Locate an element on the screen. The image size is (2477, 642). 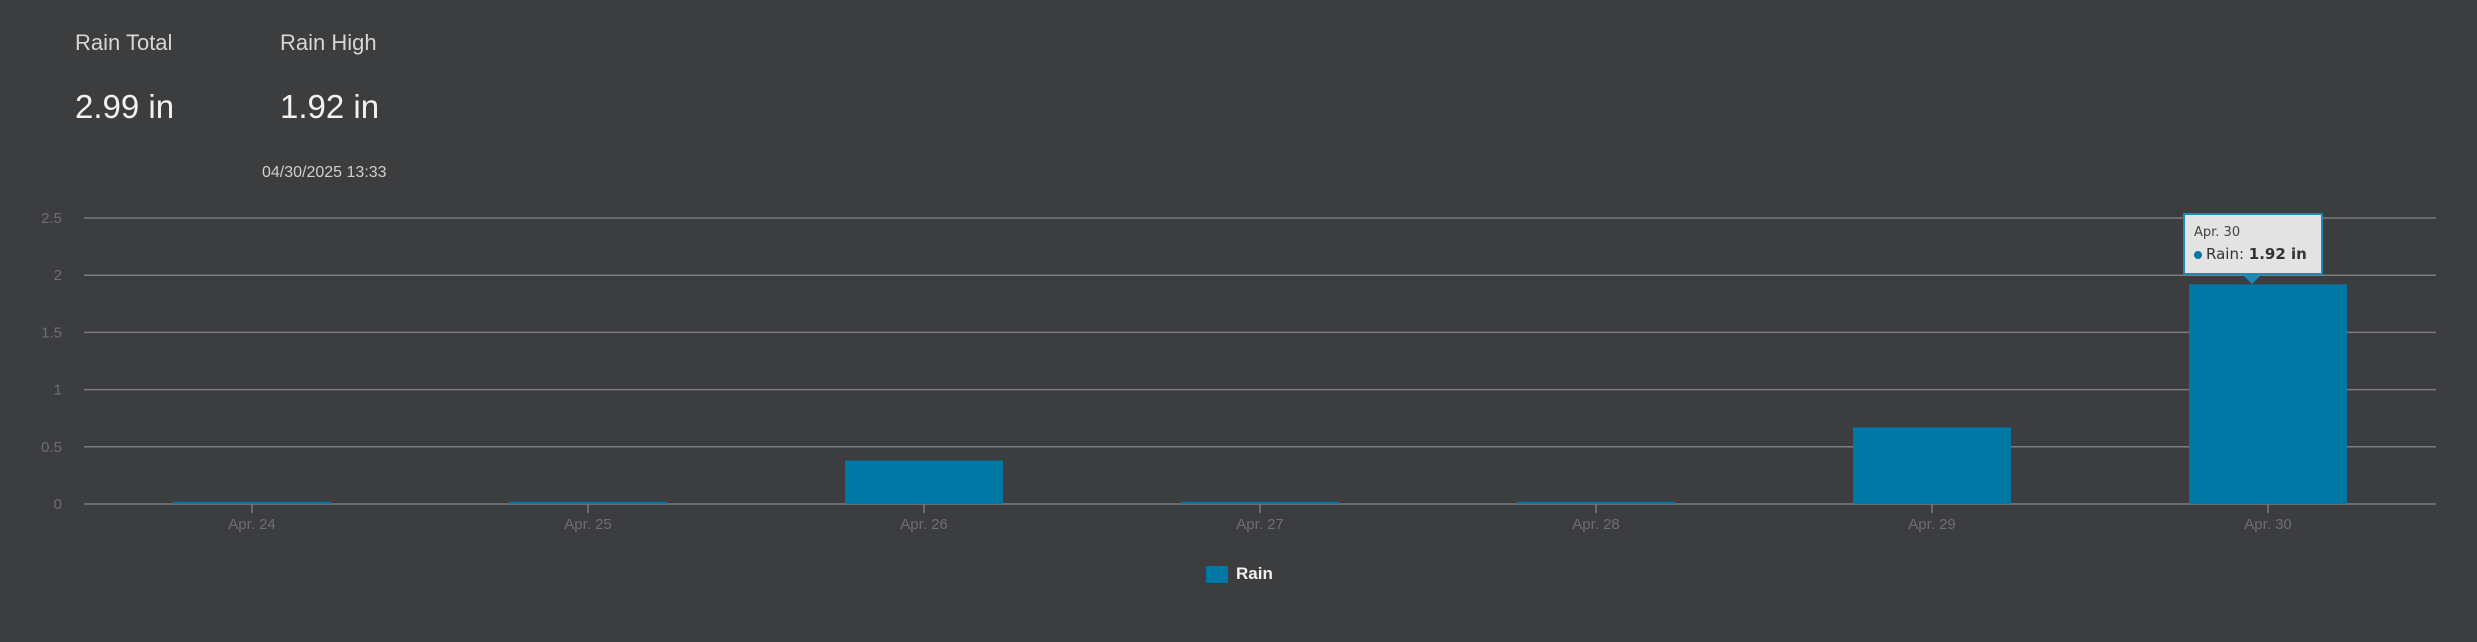
x-tick-label: Apr. 25 is located at coordinates (588, 524).